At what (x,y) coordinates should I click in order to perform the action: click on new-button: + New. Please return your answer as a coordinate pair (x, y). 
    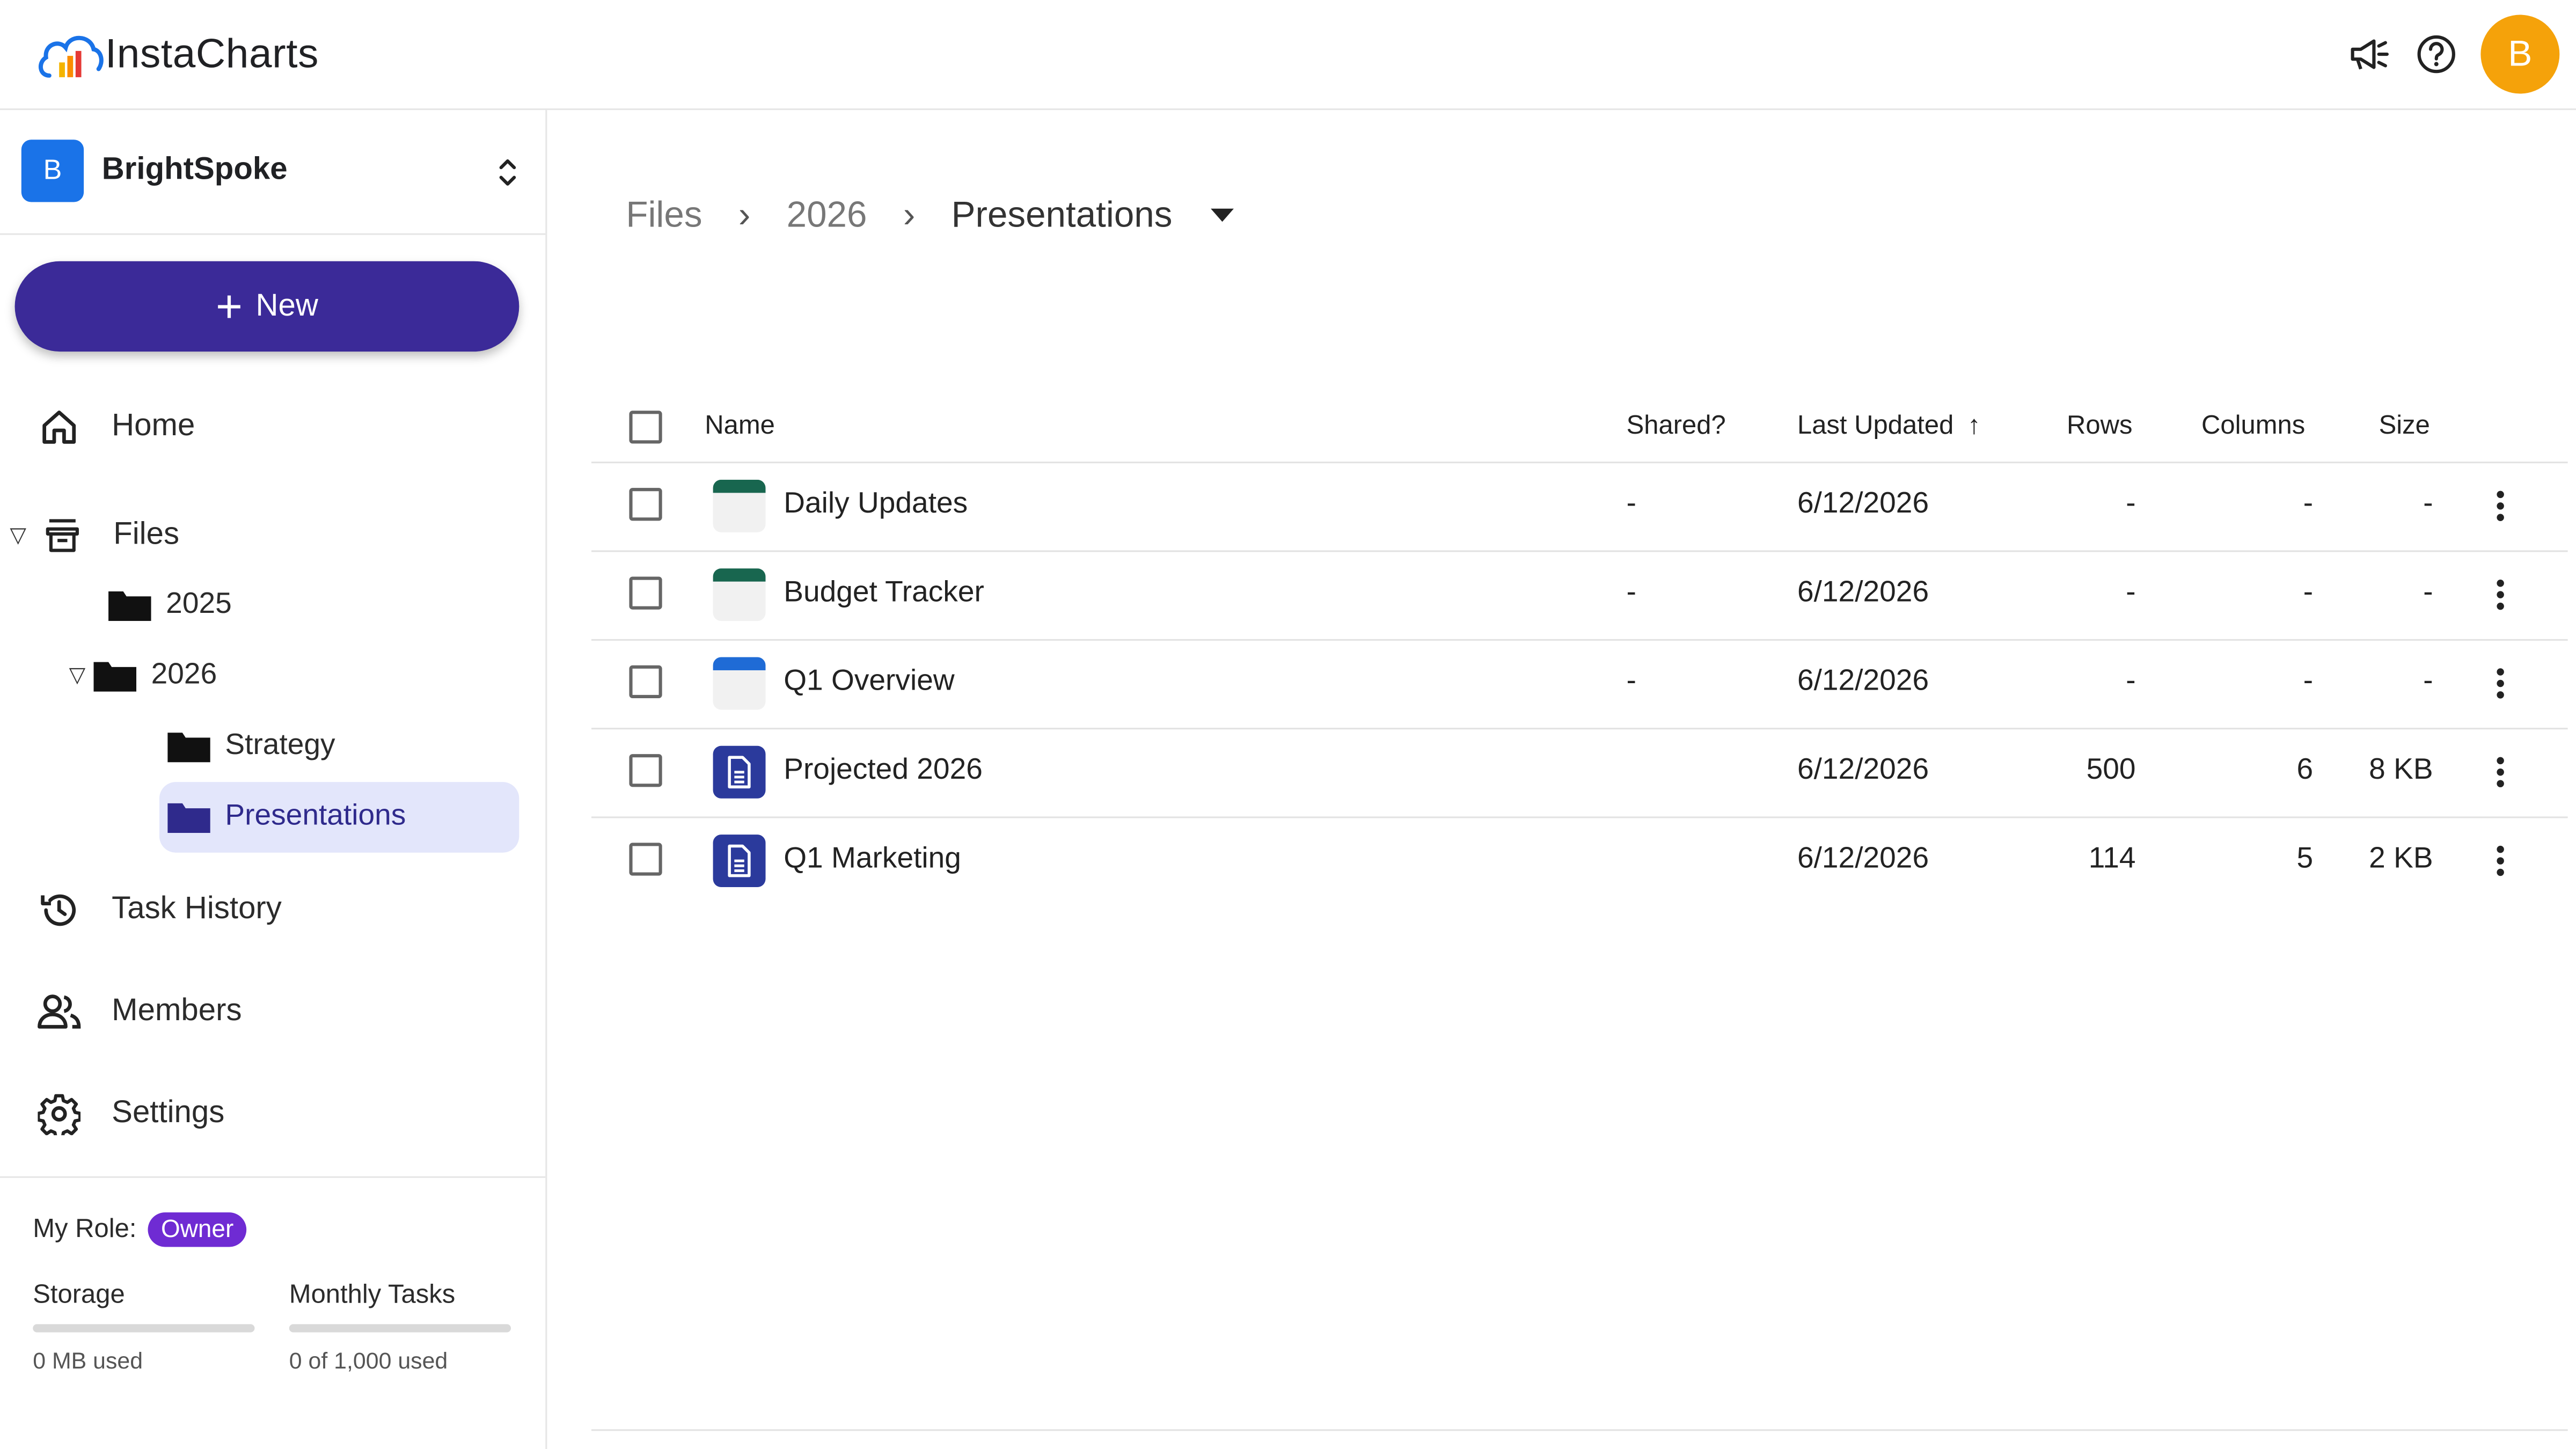
    Looking at the image, I should click on (266, 306).